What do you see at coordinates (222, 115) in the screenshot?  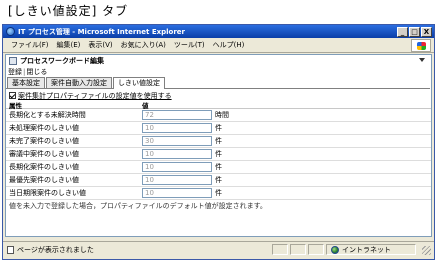 I see `row-unit: 時間` at bounding box center [222, 115].